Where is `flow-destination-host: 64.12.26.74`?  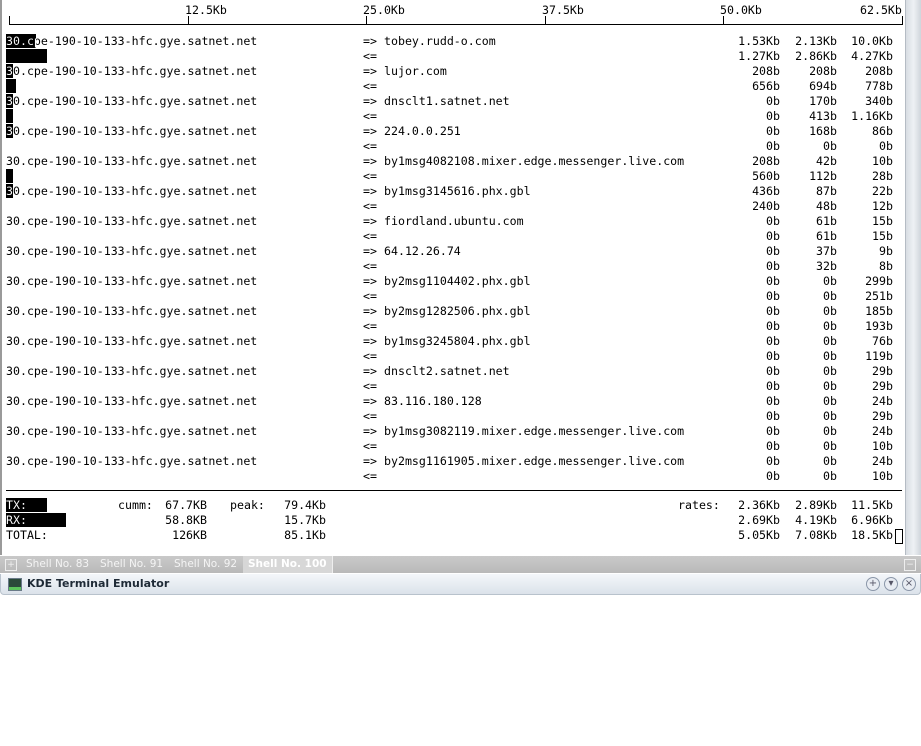 flow-destination-host: 64.12.26.74 is located at coordinates (422, 251).